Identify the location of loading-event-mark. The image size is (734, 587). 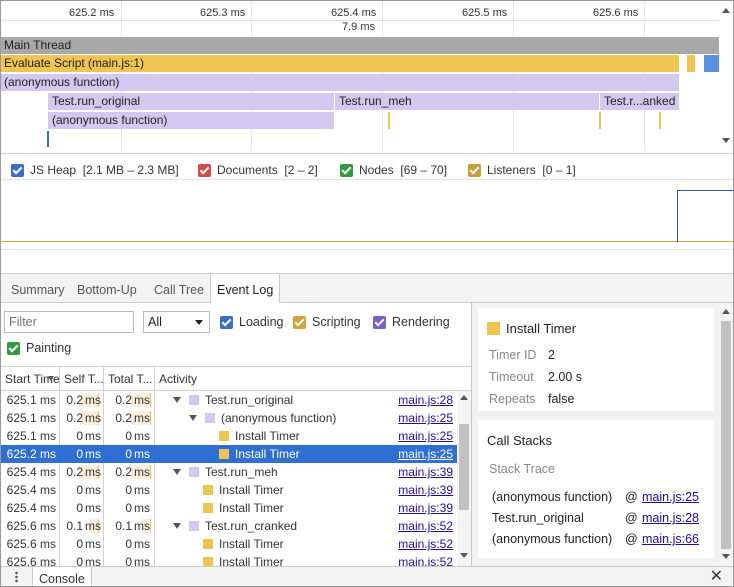
(711, 63).